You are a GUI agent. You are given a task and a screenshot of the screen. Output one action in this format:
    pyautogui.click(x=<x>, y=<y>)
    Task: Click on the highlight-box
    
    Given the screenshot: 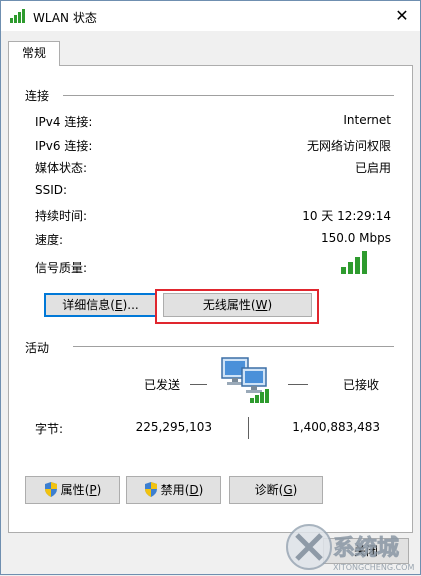 What is the action you would take?
    pyautogui.click(x=237, y=306)
    